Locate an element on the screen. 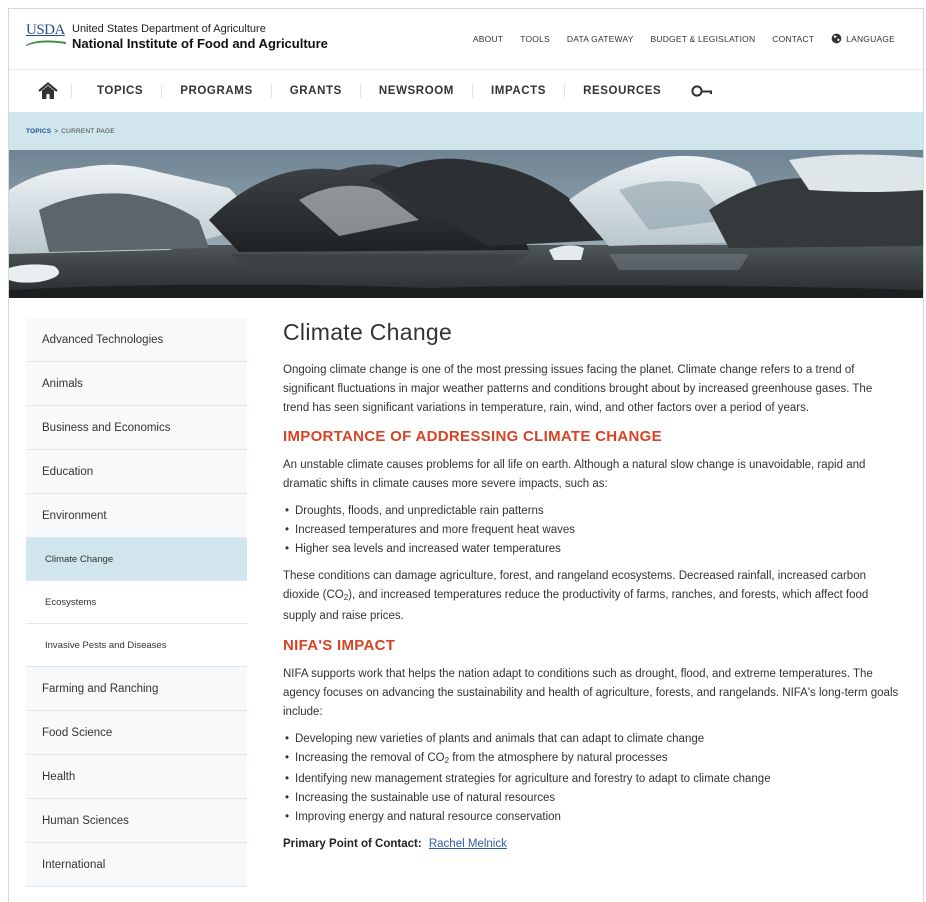  sidebar-subitem-invasive-pests: Invasive Pests and Diseases is located at coordinates (136, 645).